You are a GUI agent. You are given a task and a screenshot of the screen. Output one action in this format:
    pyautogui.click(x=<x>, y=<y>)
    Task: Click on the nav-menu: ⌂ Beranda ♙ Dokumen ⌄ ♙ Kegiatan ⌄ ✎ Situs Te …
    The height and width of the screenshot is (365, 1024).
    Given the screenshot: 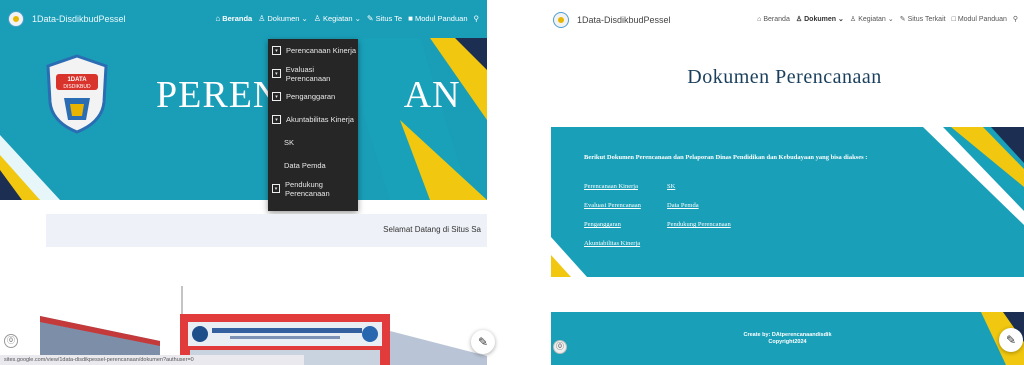 What is the action you would take?
    pyautogui.click(x=347, y=18)
    